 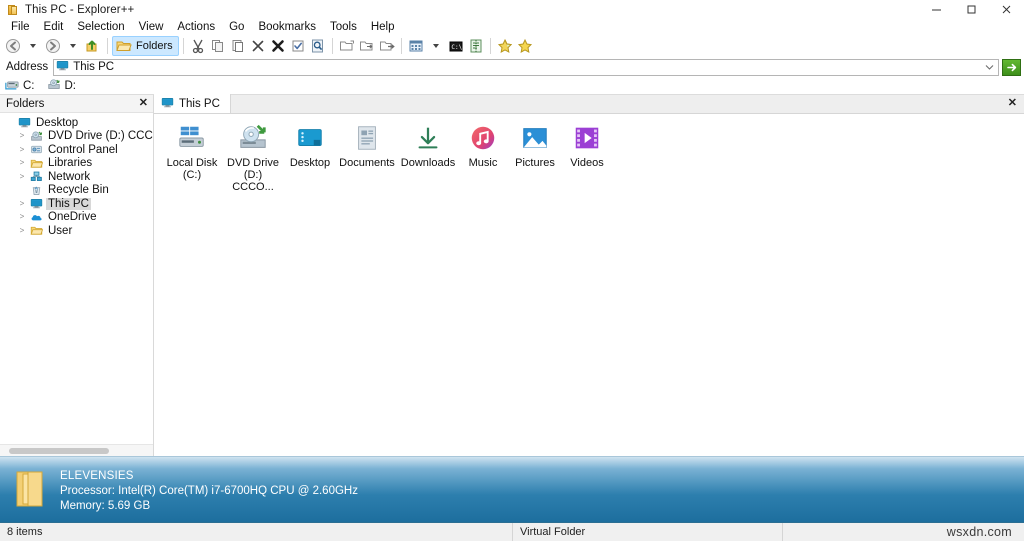 I want to click on tab-label: This PC, so click(x=199, y=103).